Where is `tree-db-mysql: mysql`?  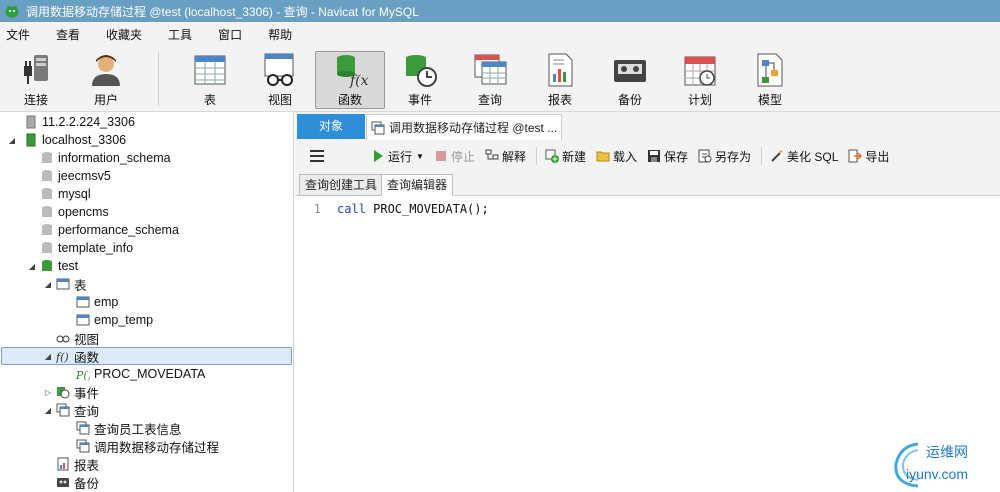 tree-db-mysql: mysql is located at coordinates (146, 194).